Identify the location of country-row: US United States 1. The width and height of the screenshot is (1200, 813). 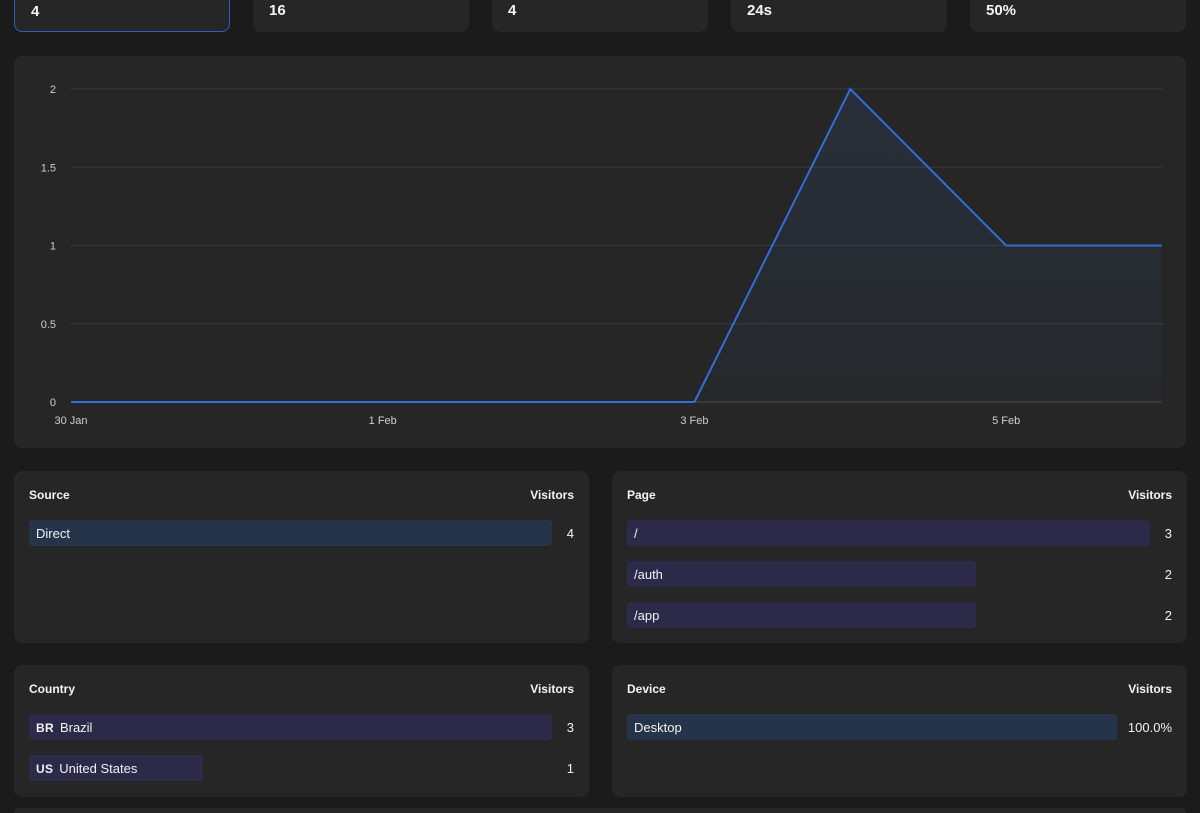
(301, 768).